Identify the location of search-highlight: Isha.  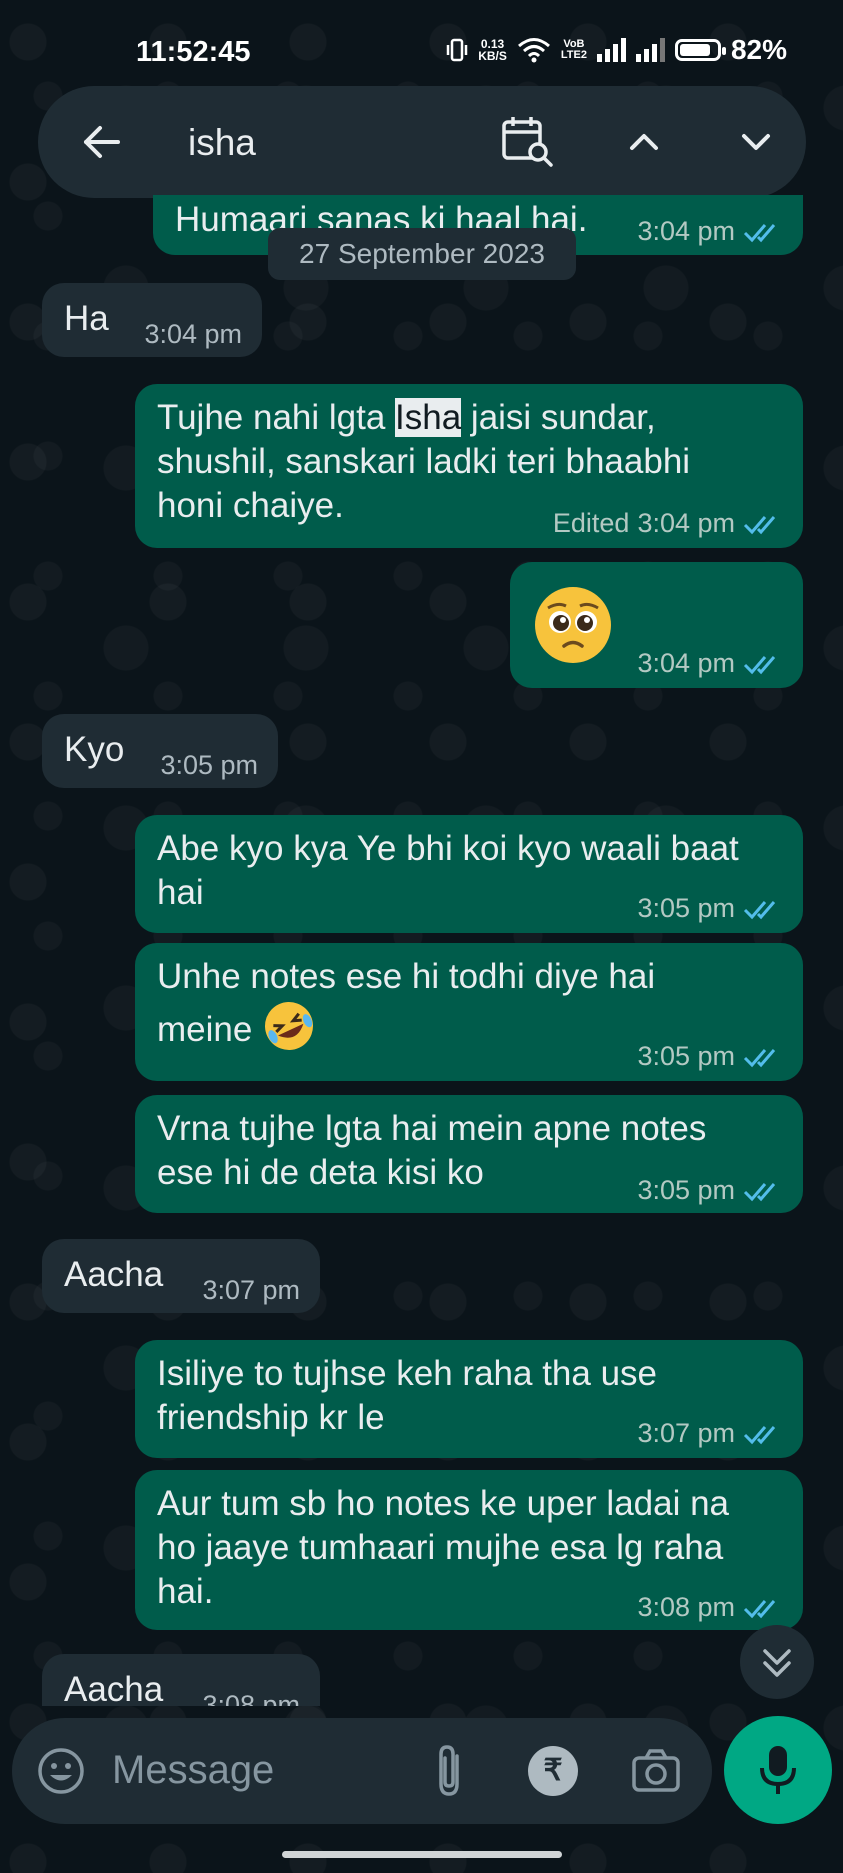
(428, 417).